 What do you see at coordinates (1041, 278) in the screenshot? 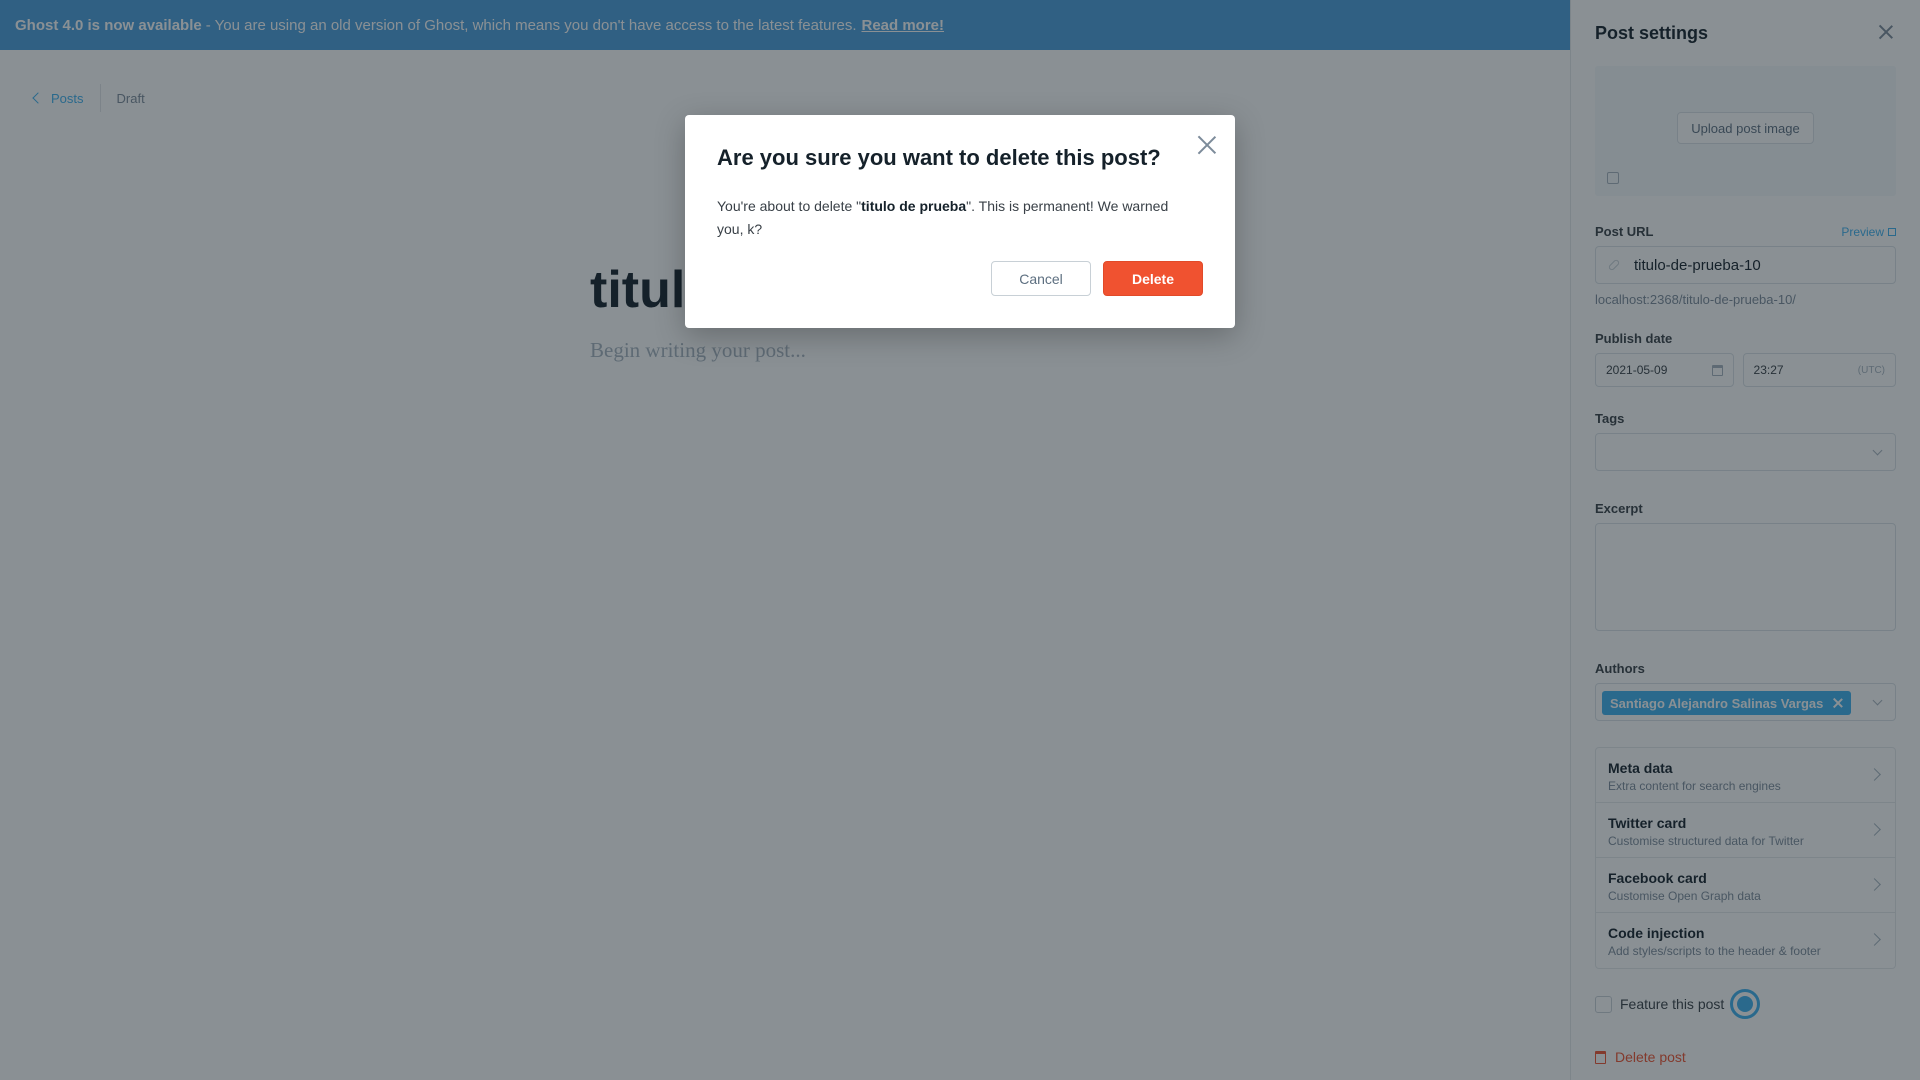
I see `cancel-button: Cancel` at bounding box center [1041, 278].